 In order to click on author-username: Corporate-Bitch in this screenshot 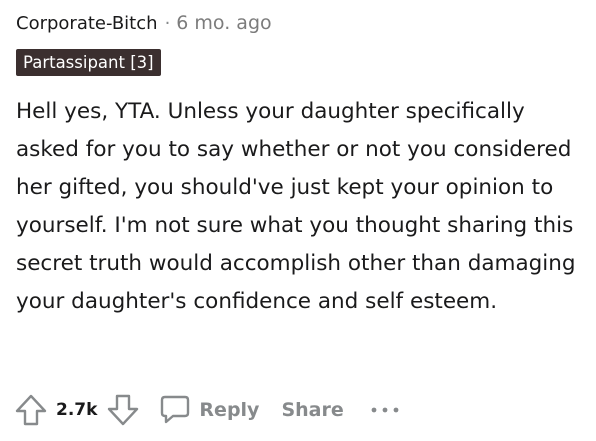, I will do `click(87, 23)`.